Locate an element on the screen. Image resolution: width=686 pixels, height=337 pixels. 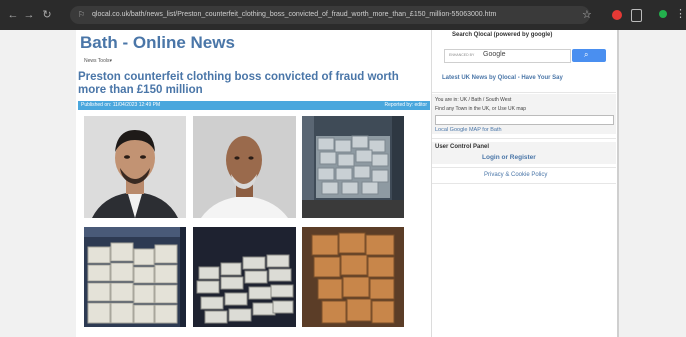
privacy-link: Privacy & Cookie Policy is located at coordinates (515, 175).